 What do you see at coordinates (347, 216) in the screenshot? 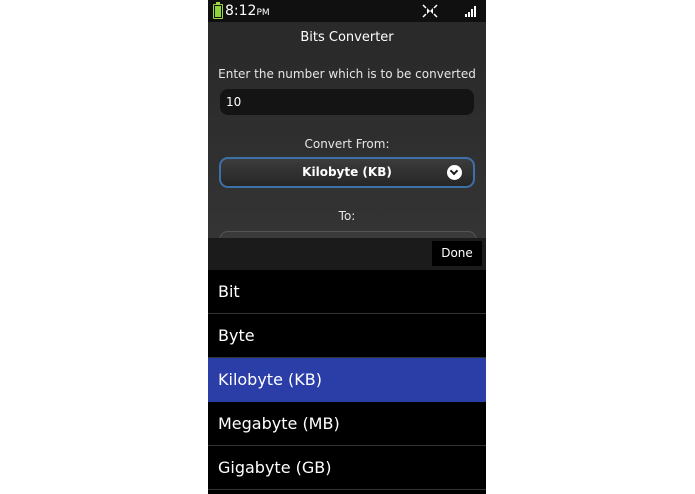
I see `convert-to-label: To:` at bounding box center [347, 216].